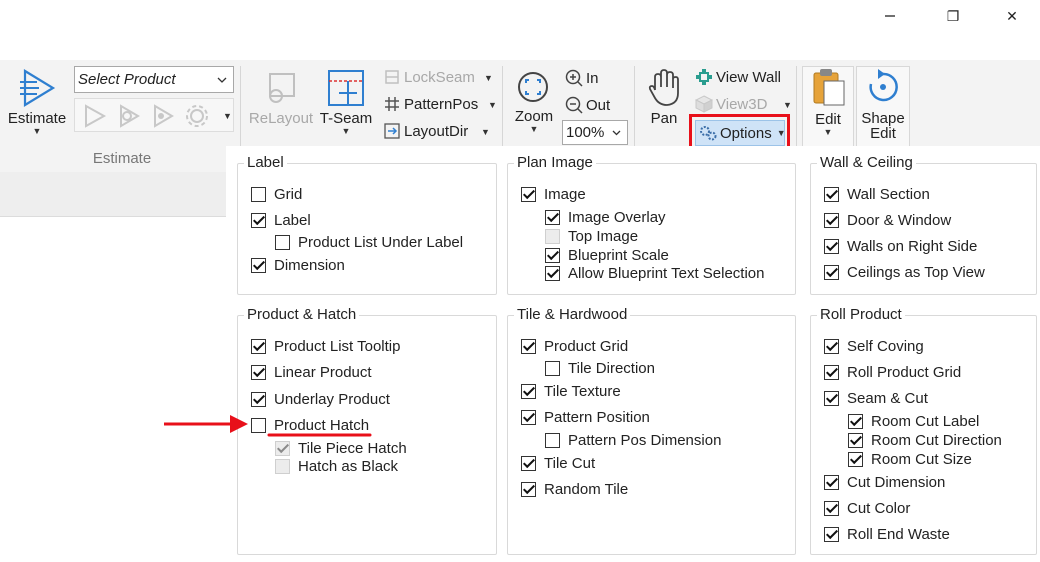 The height and width of the screenshot is (562, 1040). What do you see at coordinates (281, 220) in the screenshot?
I see `label-option: Label` at bounding box center [281, 220].